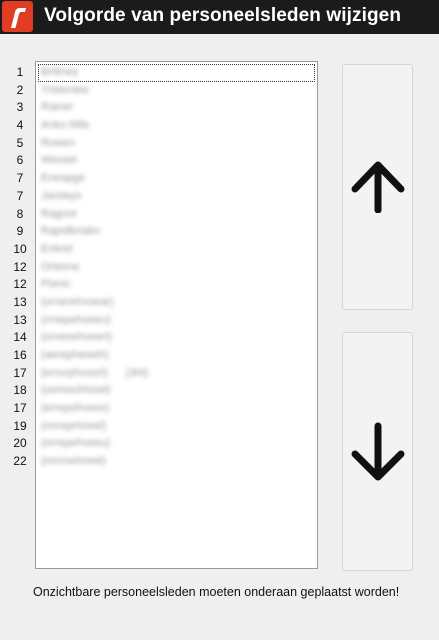 The height and width of the screenshot is (640, 439). What do you see at coordinates (74, 372) in the screenshot?
I see `staff-name: (errurphvoorl)` at bounding box center [74, 372].